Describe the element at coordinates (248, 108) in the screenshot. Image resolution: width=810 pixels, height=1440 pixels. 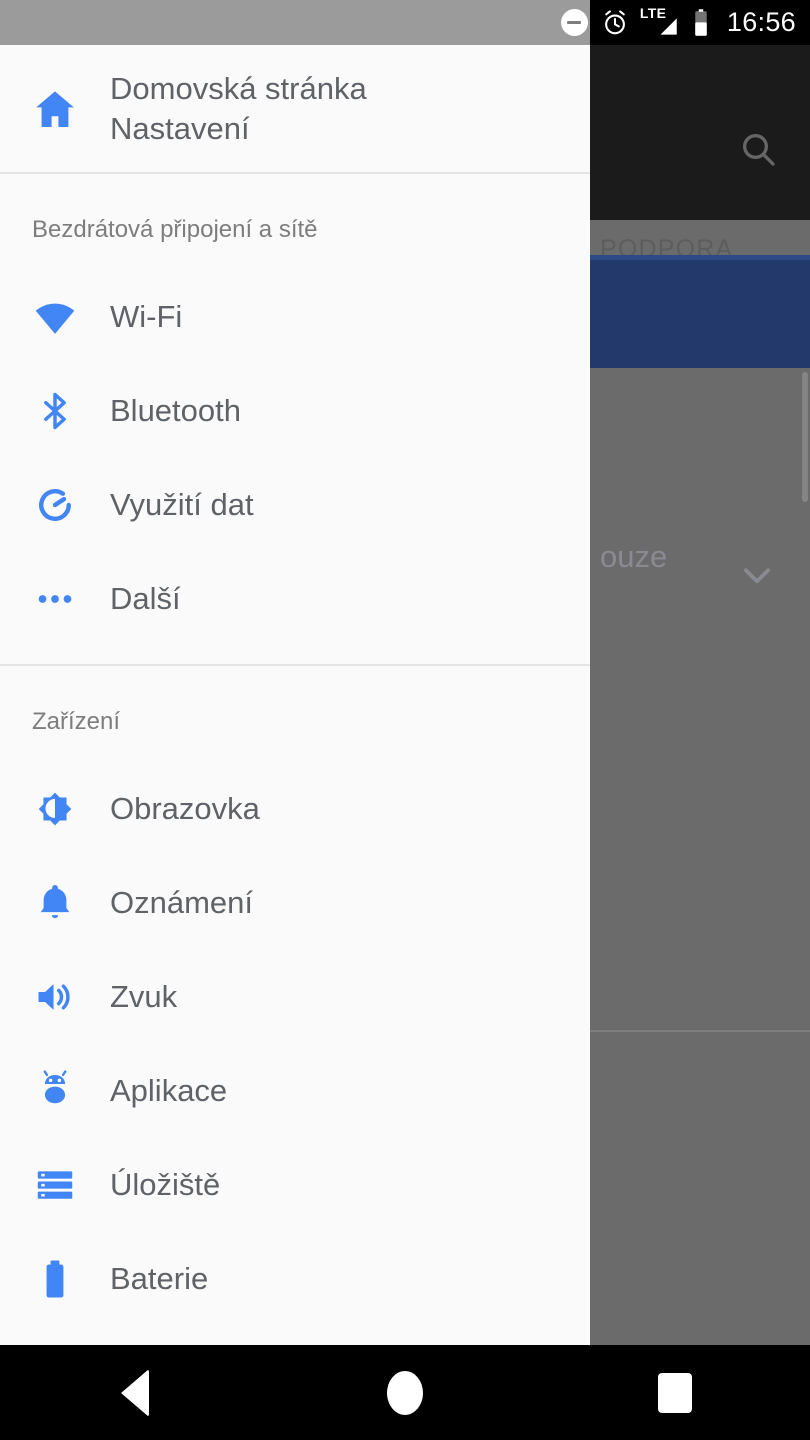
I see `drawer-header-title: Domovská stránka Nastavení` at that location.